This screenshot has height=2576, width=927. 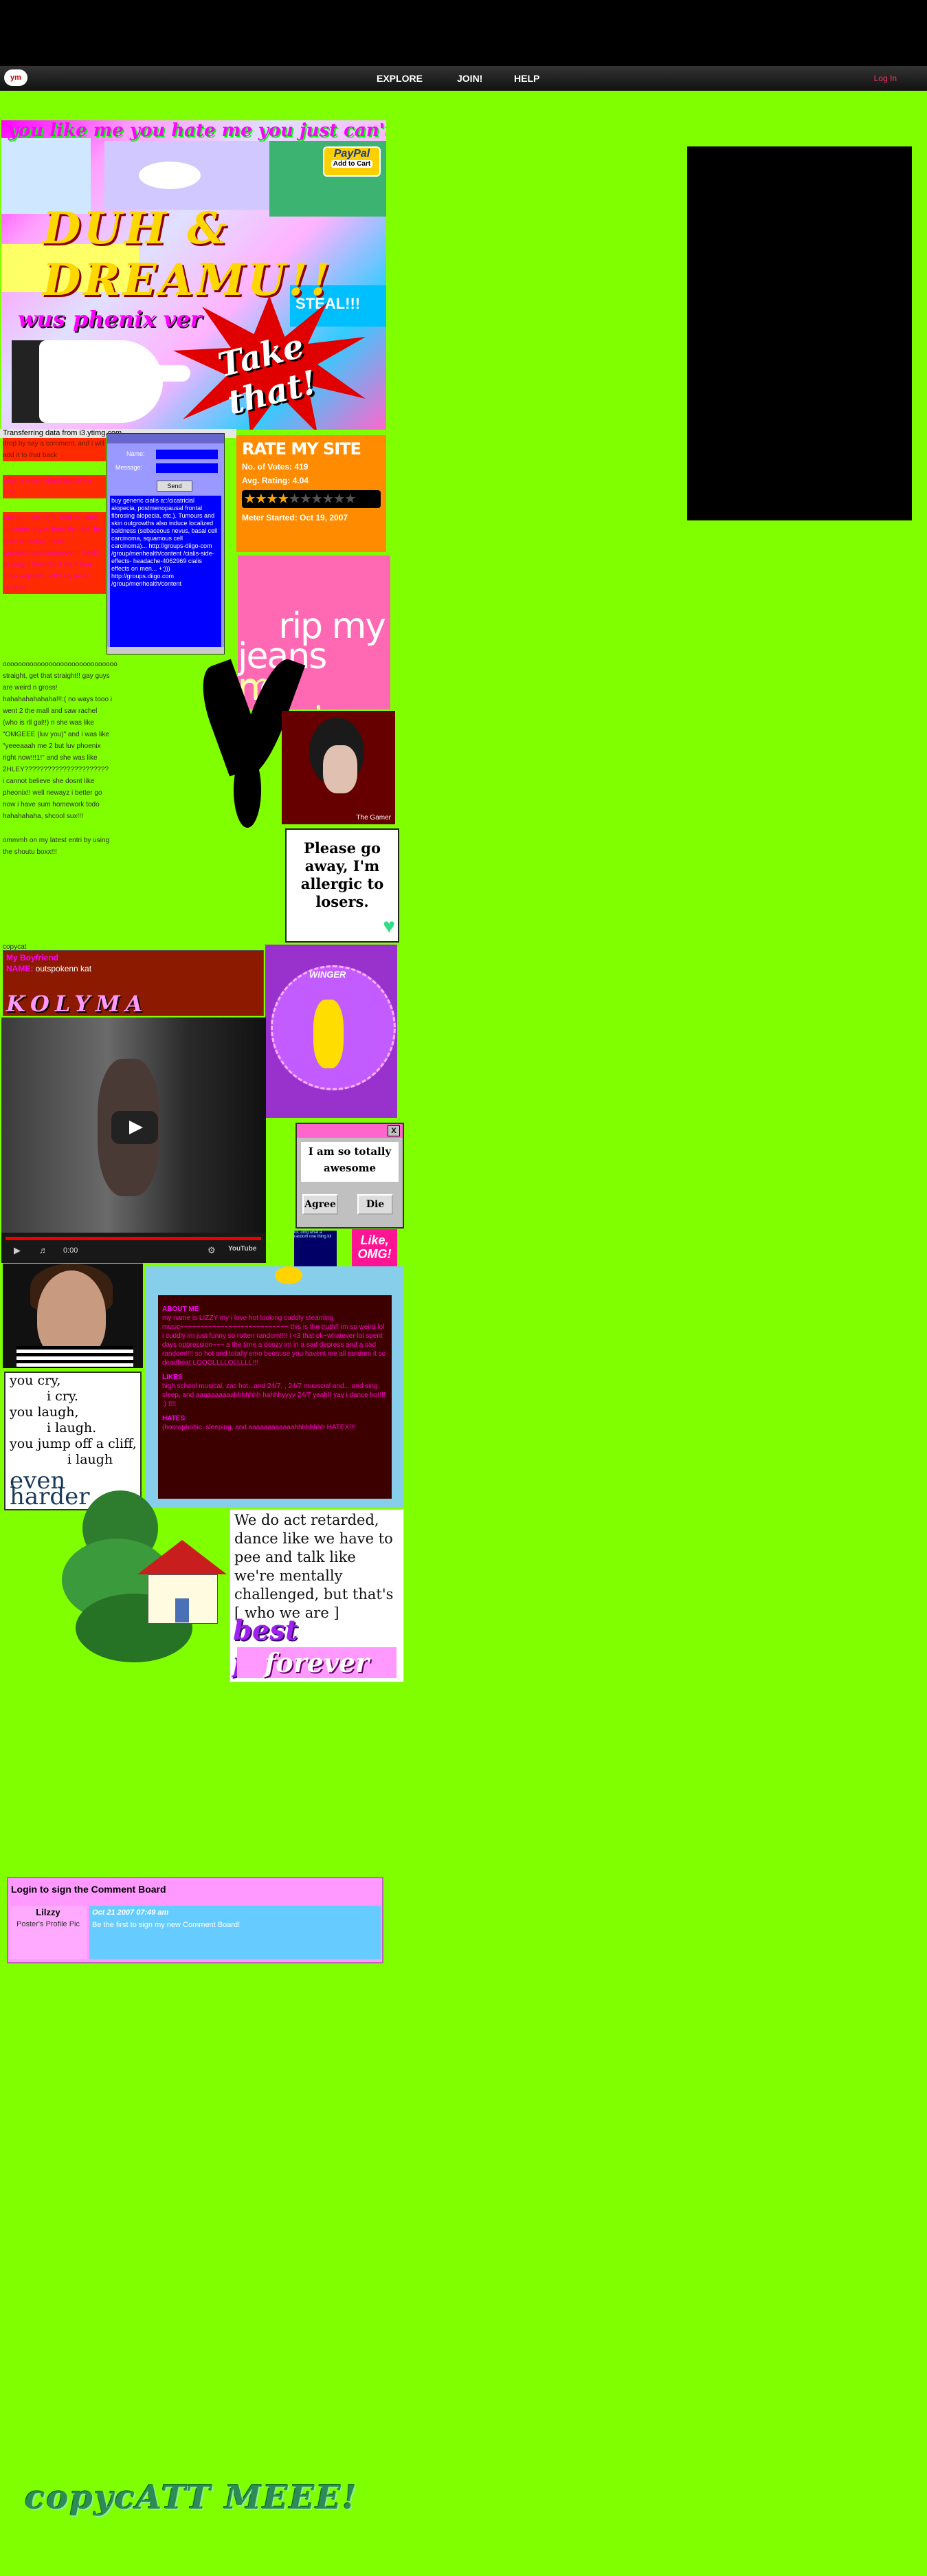 What do you see at coordinates (249, 738) in the screenshot?
I see `black-wings-graphic` at bounding box center [249, 738].